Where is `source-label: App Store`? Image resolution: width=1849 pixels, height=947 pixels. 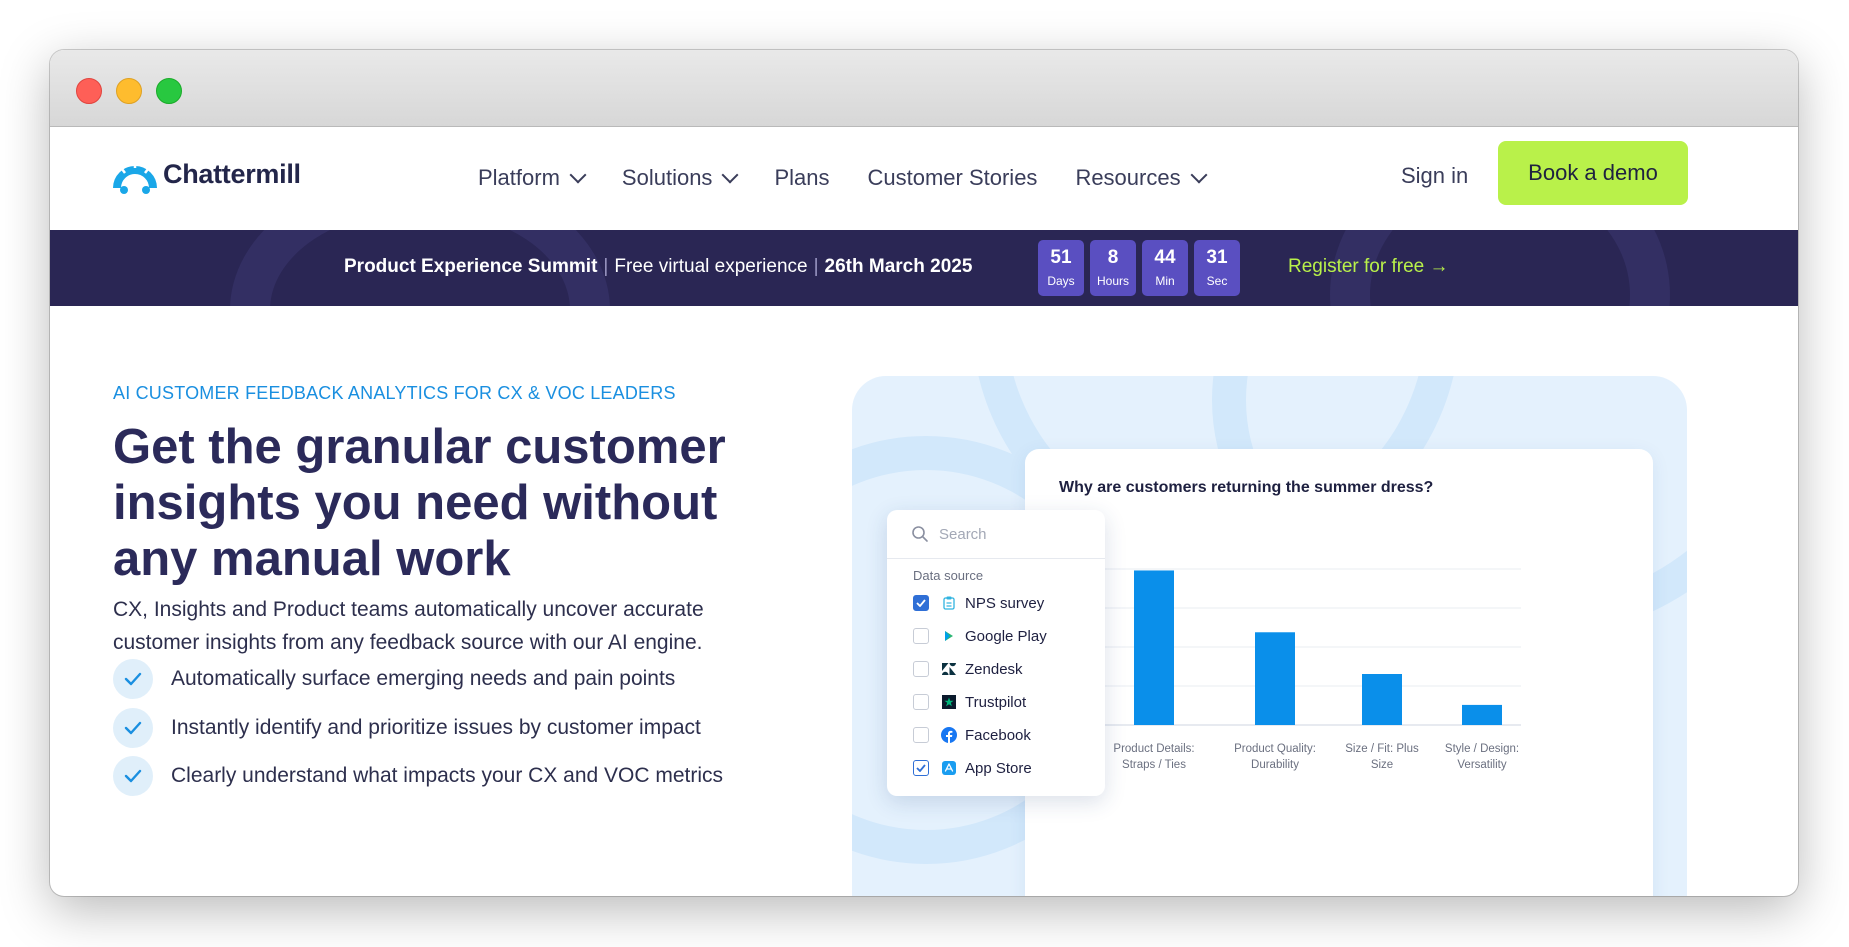
source-label: App Store is located at coordinates (998, 768).